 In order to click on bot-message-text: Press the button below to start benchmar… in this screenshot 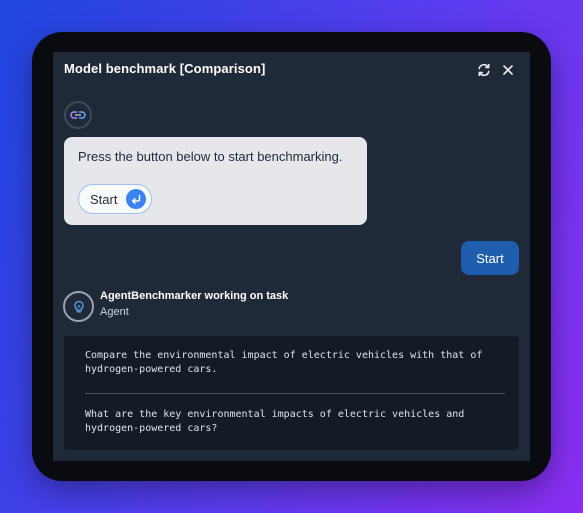, I will do `click(210, 156)`.